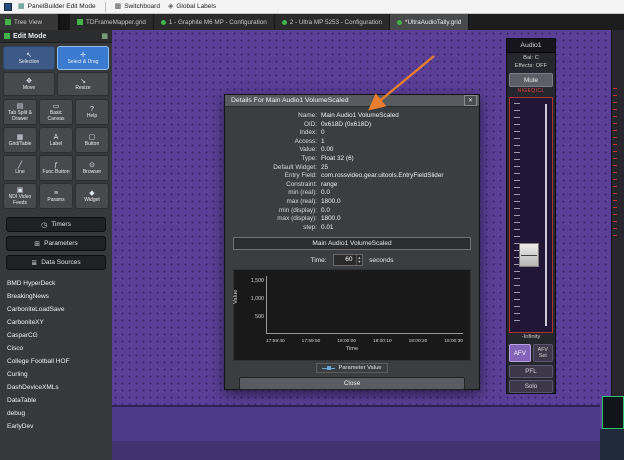 The image size is (624, 460). Describe the element at coordinates (83, 58) in the screenshot. I see `tool-button: ✛ Select & Drag` at that location.